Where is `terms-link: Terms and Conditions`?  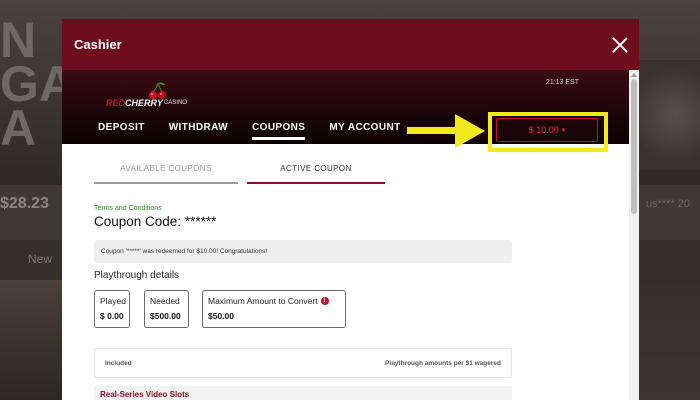
terms-link: Terms and Conditions is located at coordinates (128, 208).